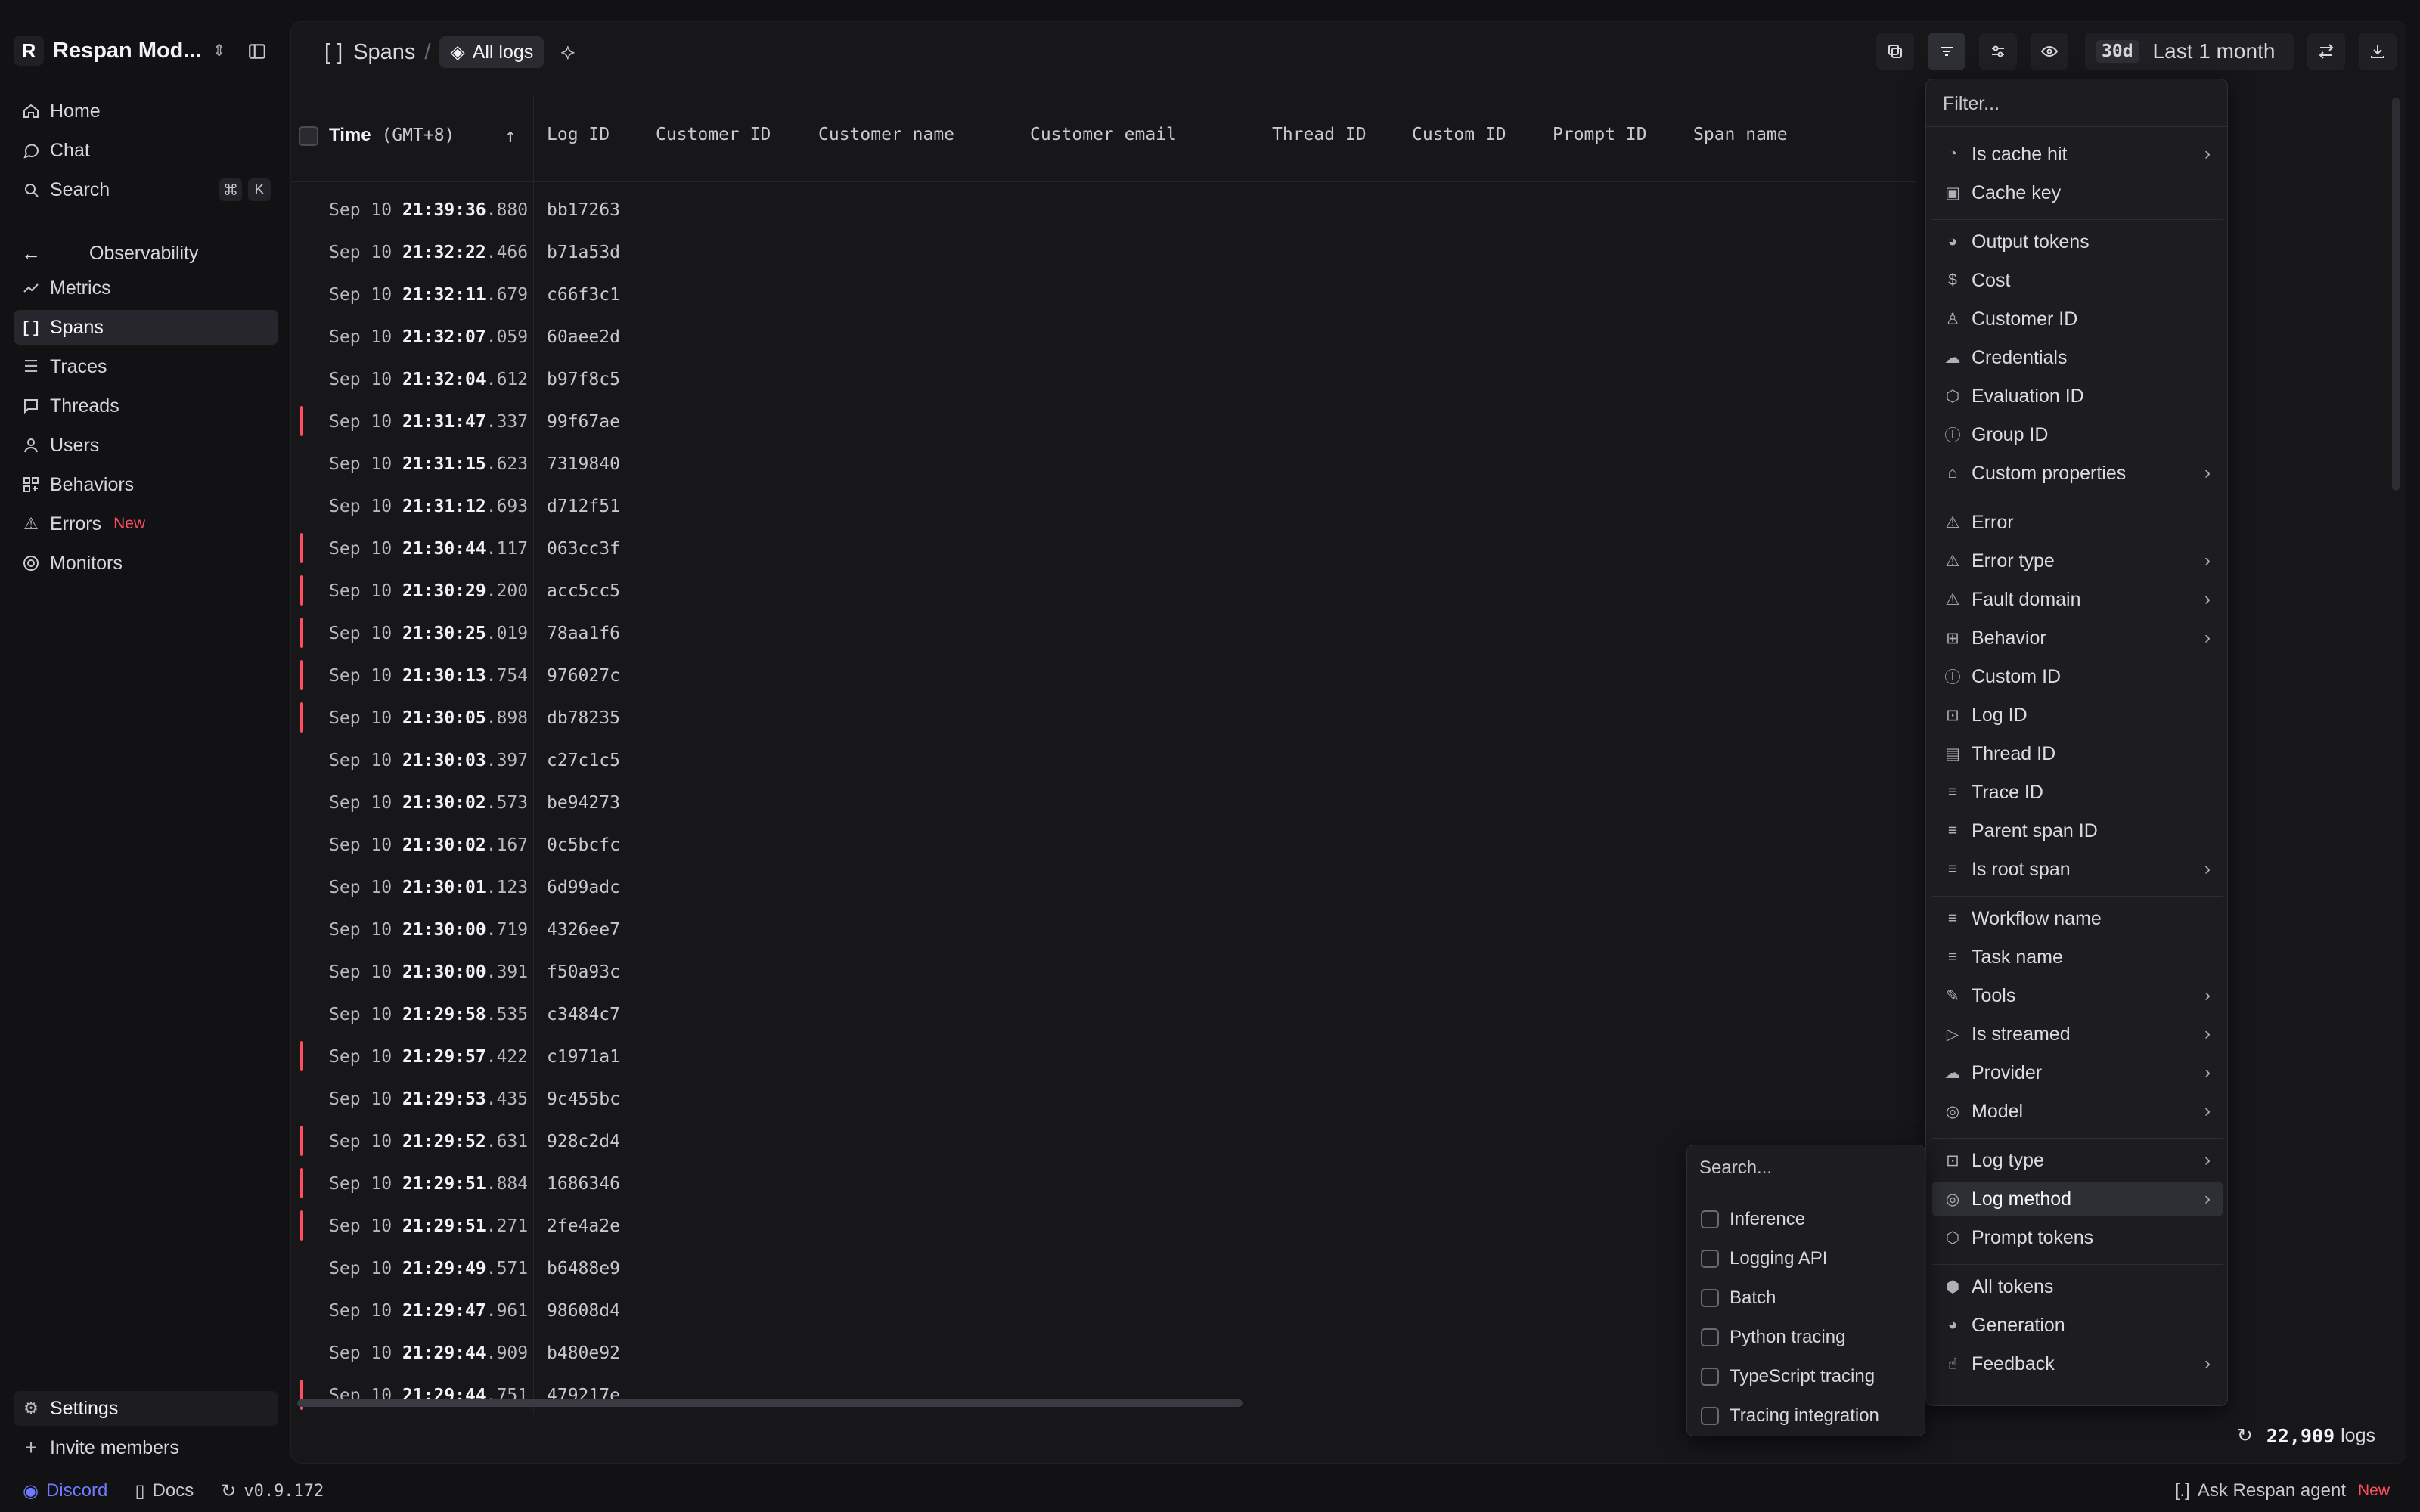 The height and width of the screenshot is (1512, 2420). What do you see at coordinates (1104, 1311) in the screenshot?
I see `table-row: Sep 10 21:29:47.961 98608d4` at bounding box center [1104, 1311].